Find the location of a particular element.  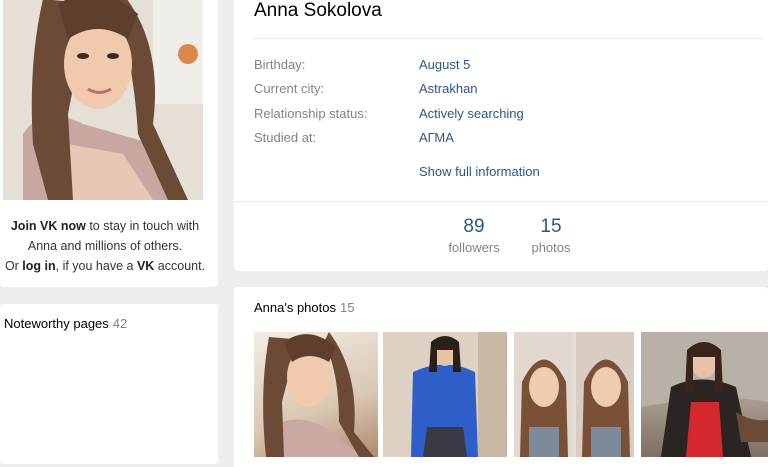

followers-label: followers is located at coordinates (474, 247).